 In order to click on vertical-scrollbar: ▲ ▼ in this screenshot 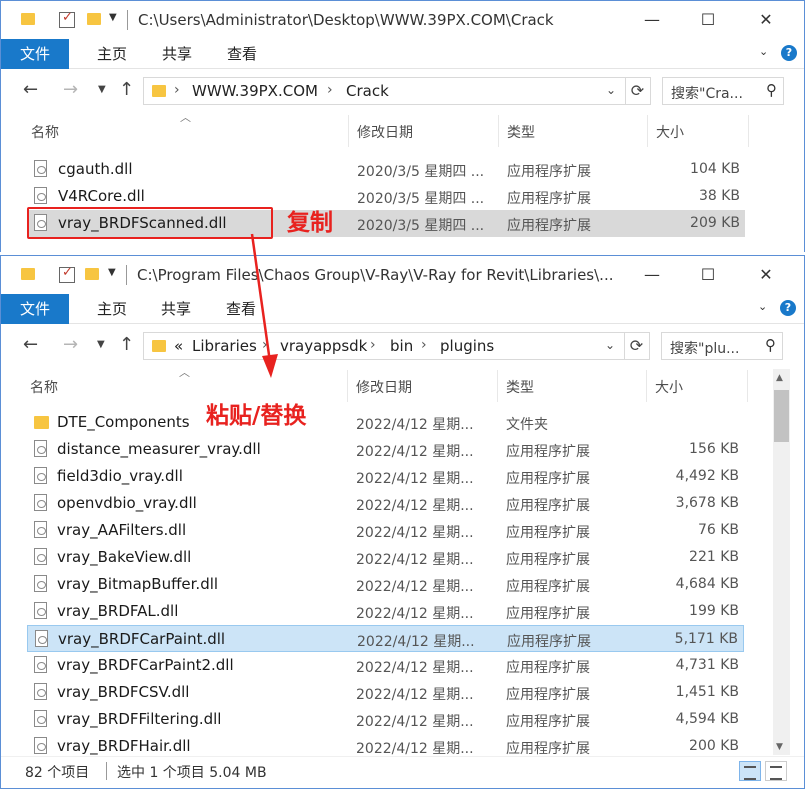, I will do `click(781, 562)`.